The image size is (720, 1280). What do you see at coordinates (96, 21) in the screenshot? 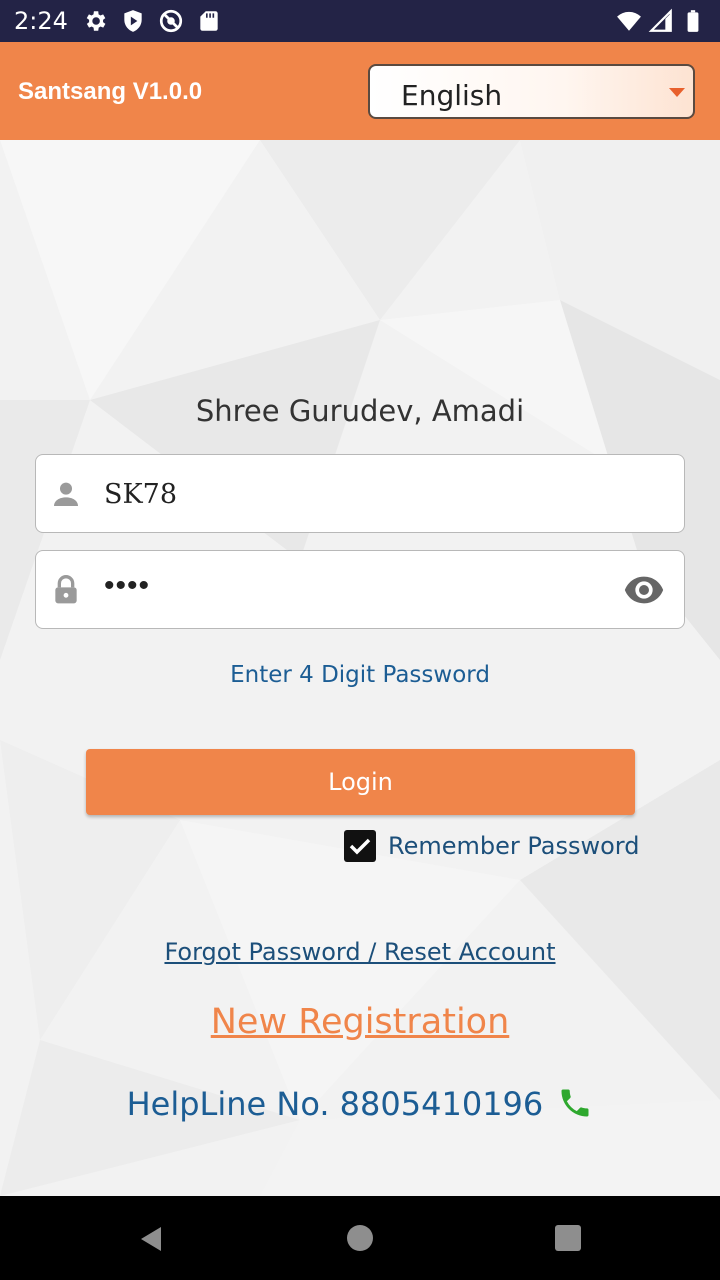
I see `settings-icon` at bounding box center [96, 21].